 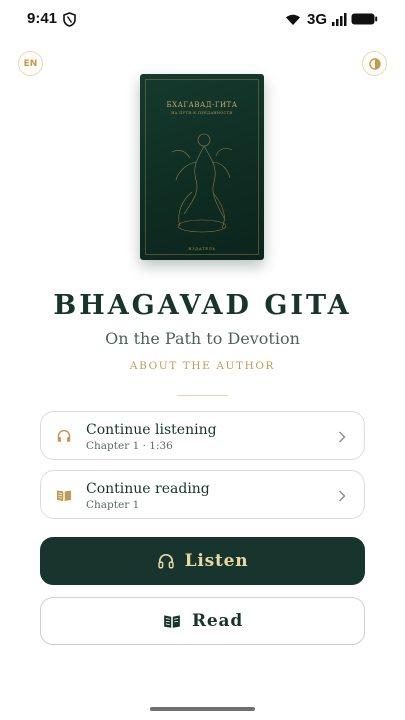 I want to click on continue-reading-meta: Chapter 1, so click(x=113, y=505).